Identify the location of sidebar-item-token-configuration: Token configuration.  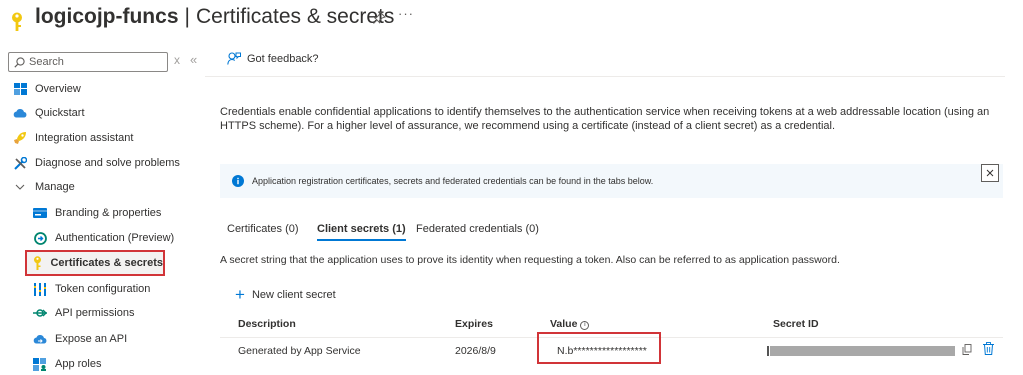
(91, 289).